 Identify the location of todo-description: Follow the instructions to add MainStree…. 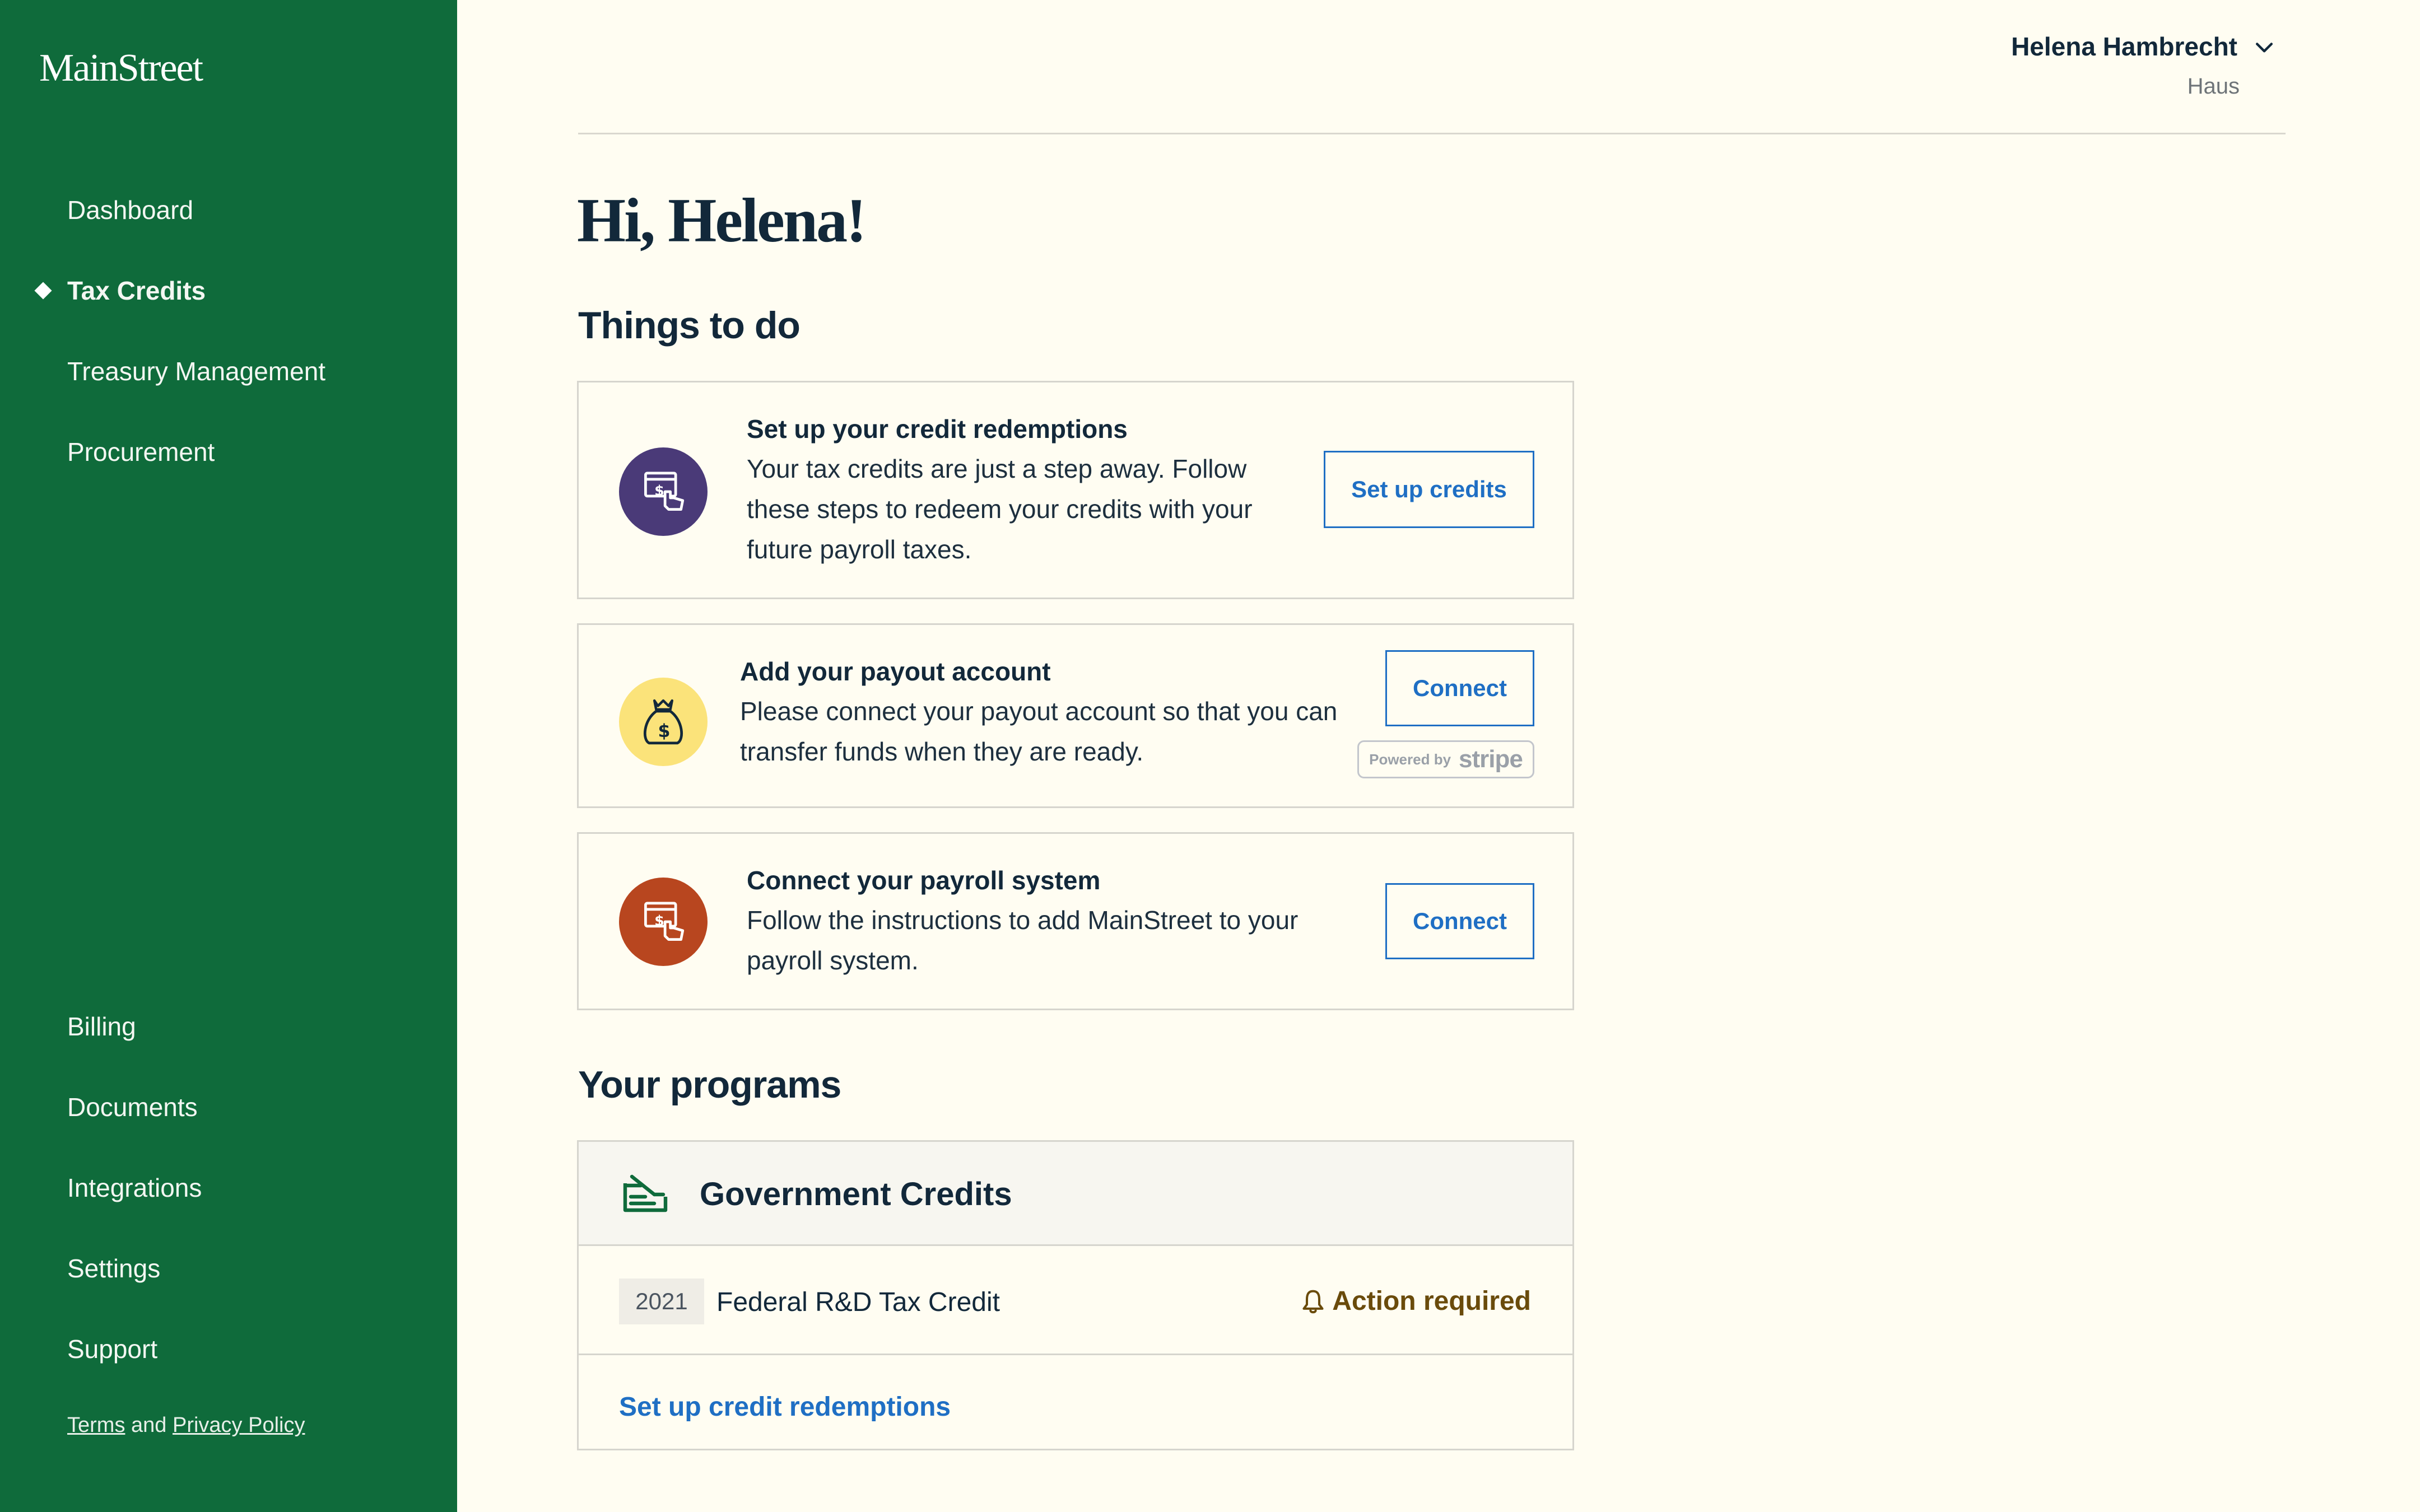
(1023, 941).